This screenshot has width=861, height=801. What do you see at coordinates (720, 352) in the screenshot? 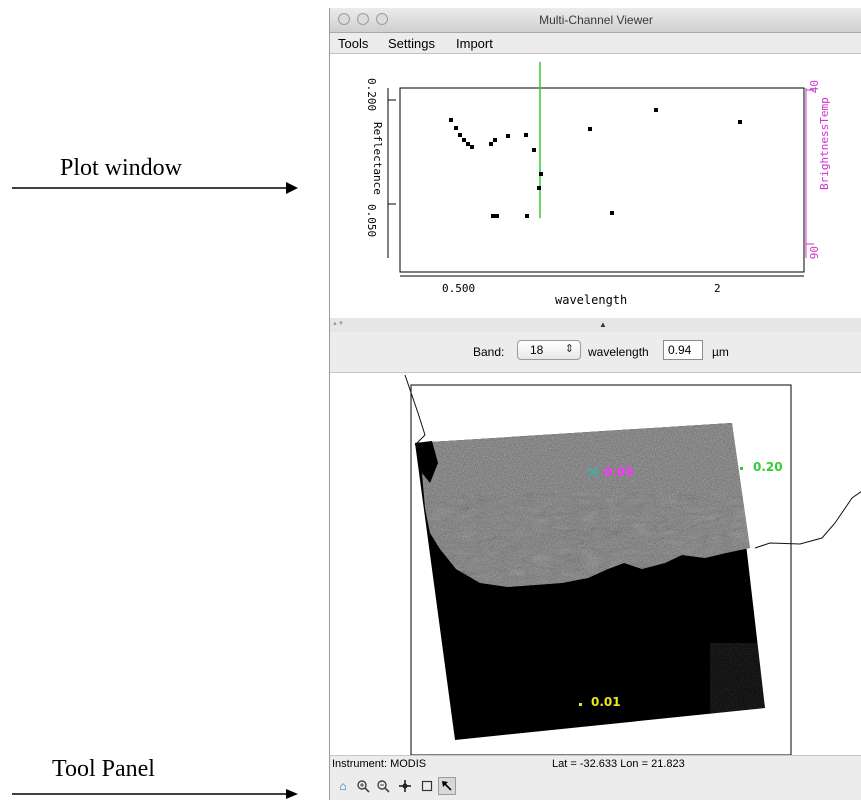
I see `wavelength-unit: µm` at bounding box center [720, 352].